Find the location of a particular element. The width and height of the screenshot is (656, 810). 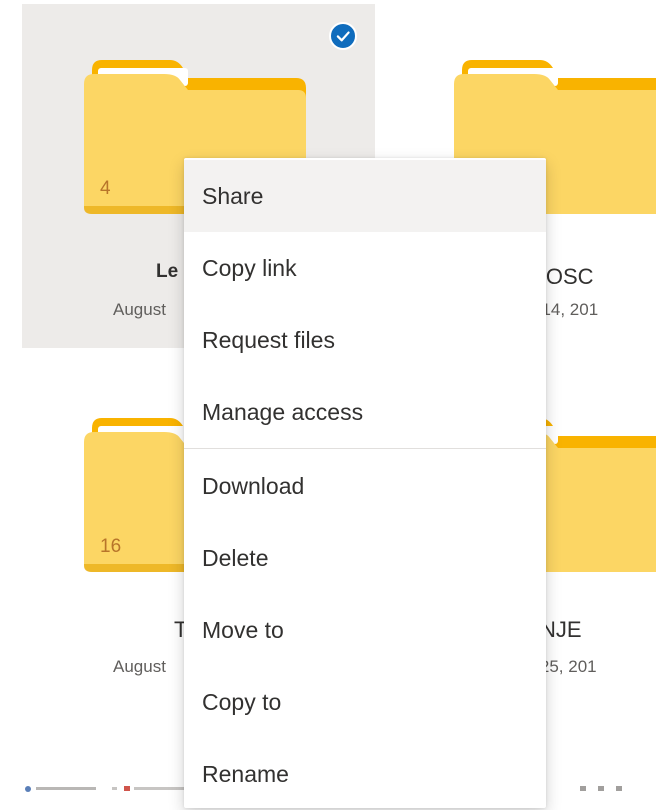

folder-name: Le is located at coordinates (167, 272).